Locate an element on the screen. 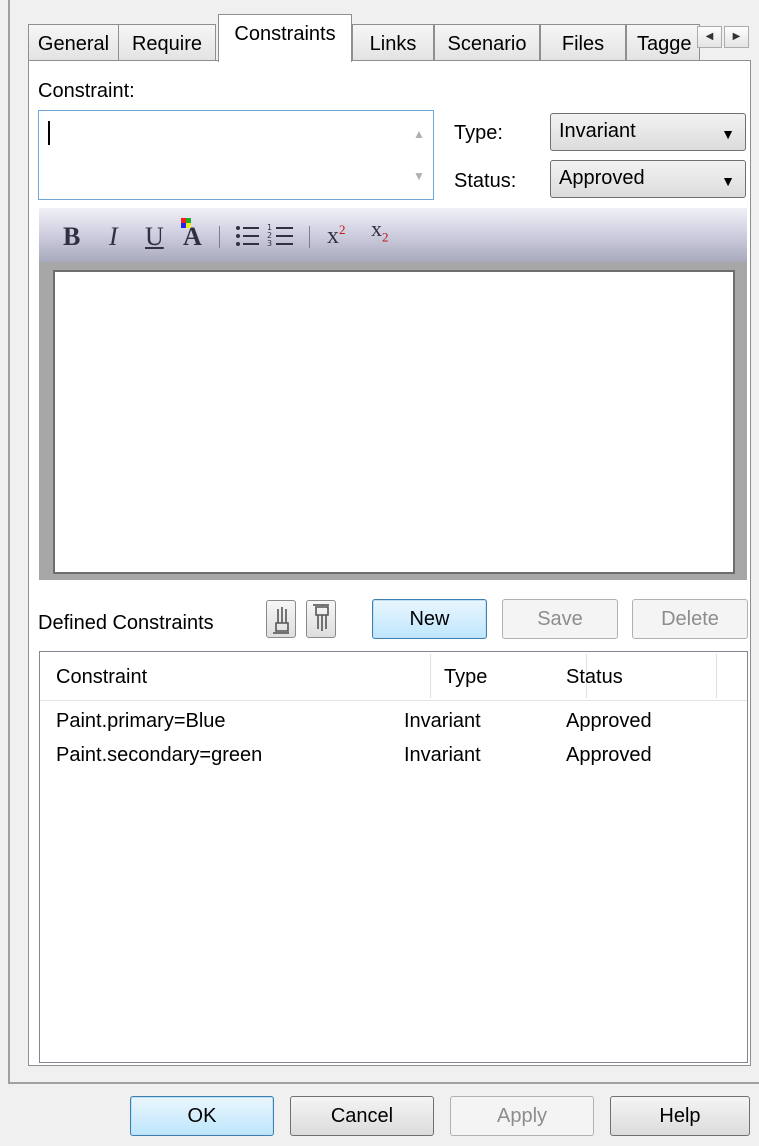  tab-require: Require is located at coordinates (167, 42).